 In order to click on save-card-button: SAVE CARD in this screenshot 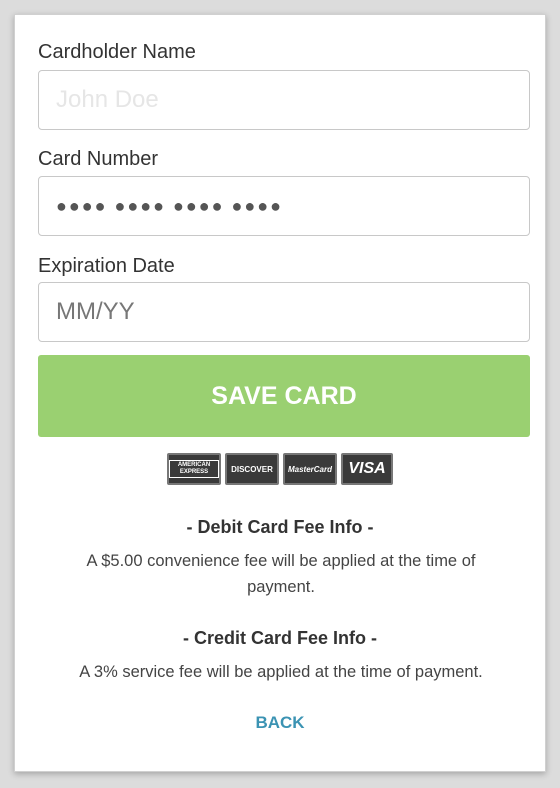, I will do `click(284, 396)`.